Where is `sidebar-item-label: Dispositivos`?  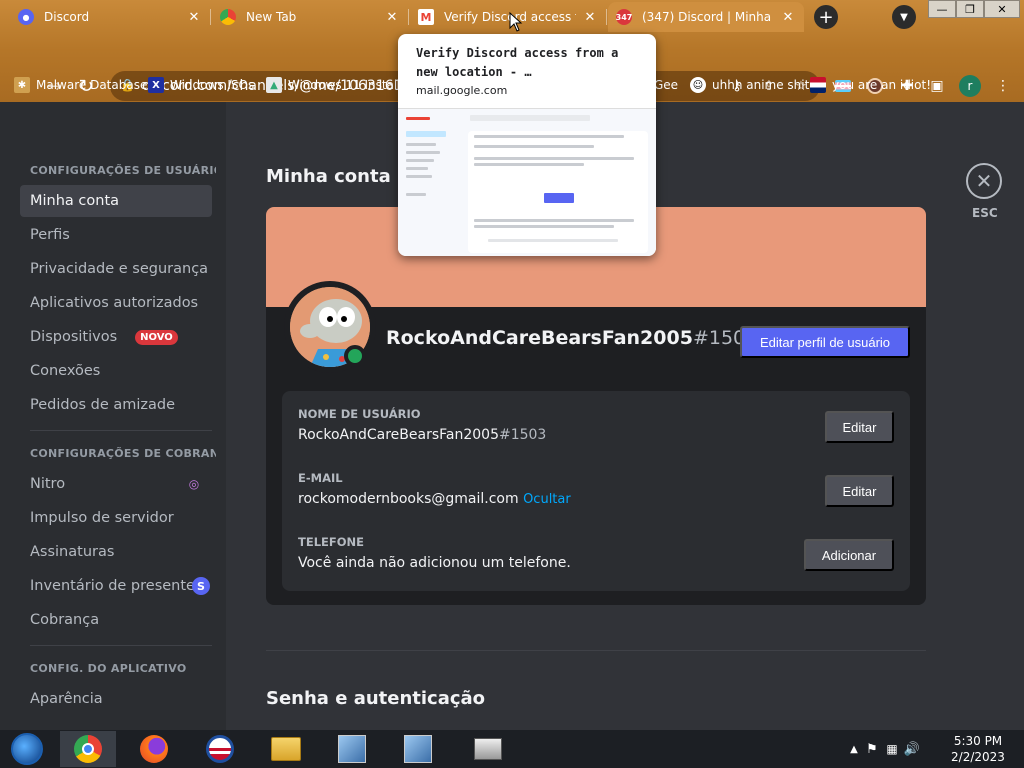 sidebar-item-label: Dispositivos is located at coordinates (74, 337).